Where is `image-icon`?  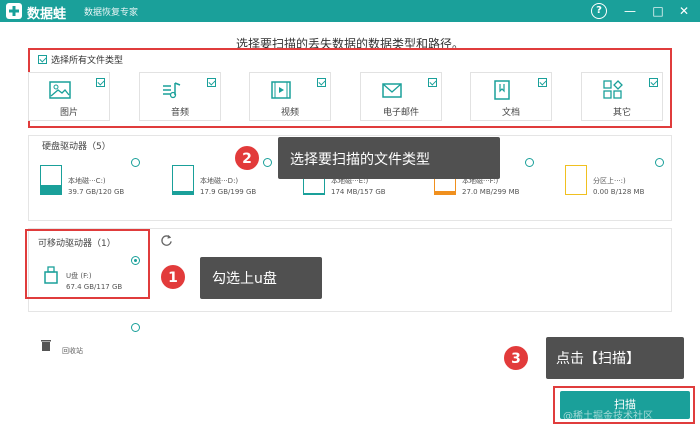 image-icon is located at coordinates (60, 90).